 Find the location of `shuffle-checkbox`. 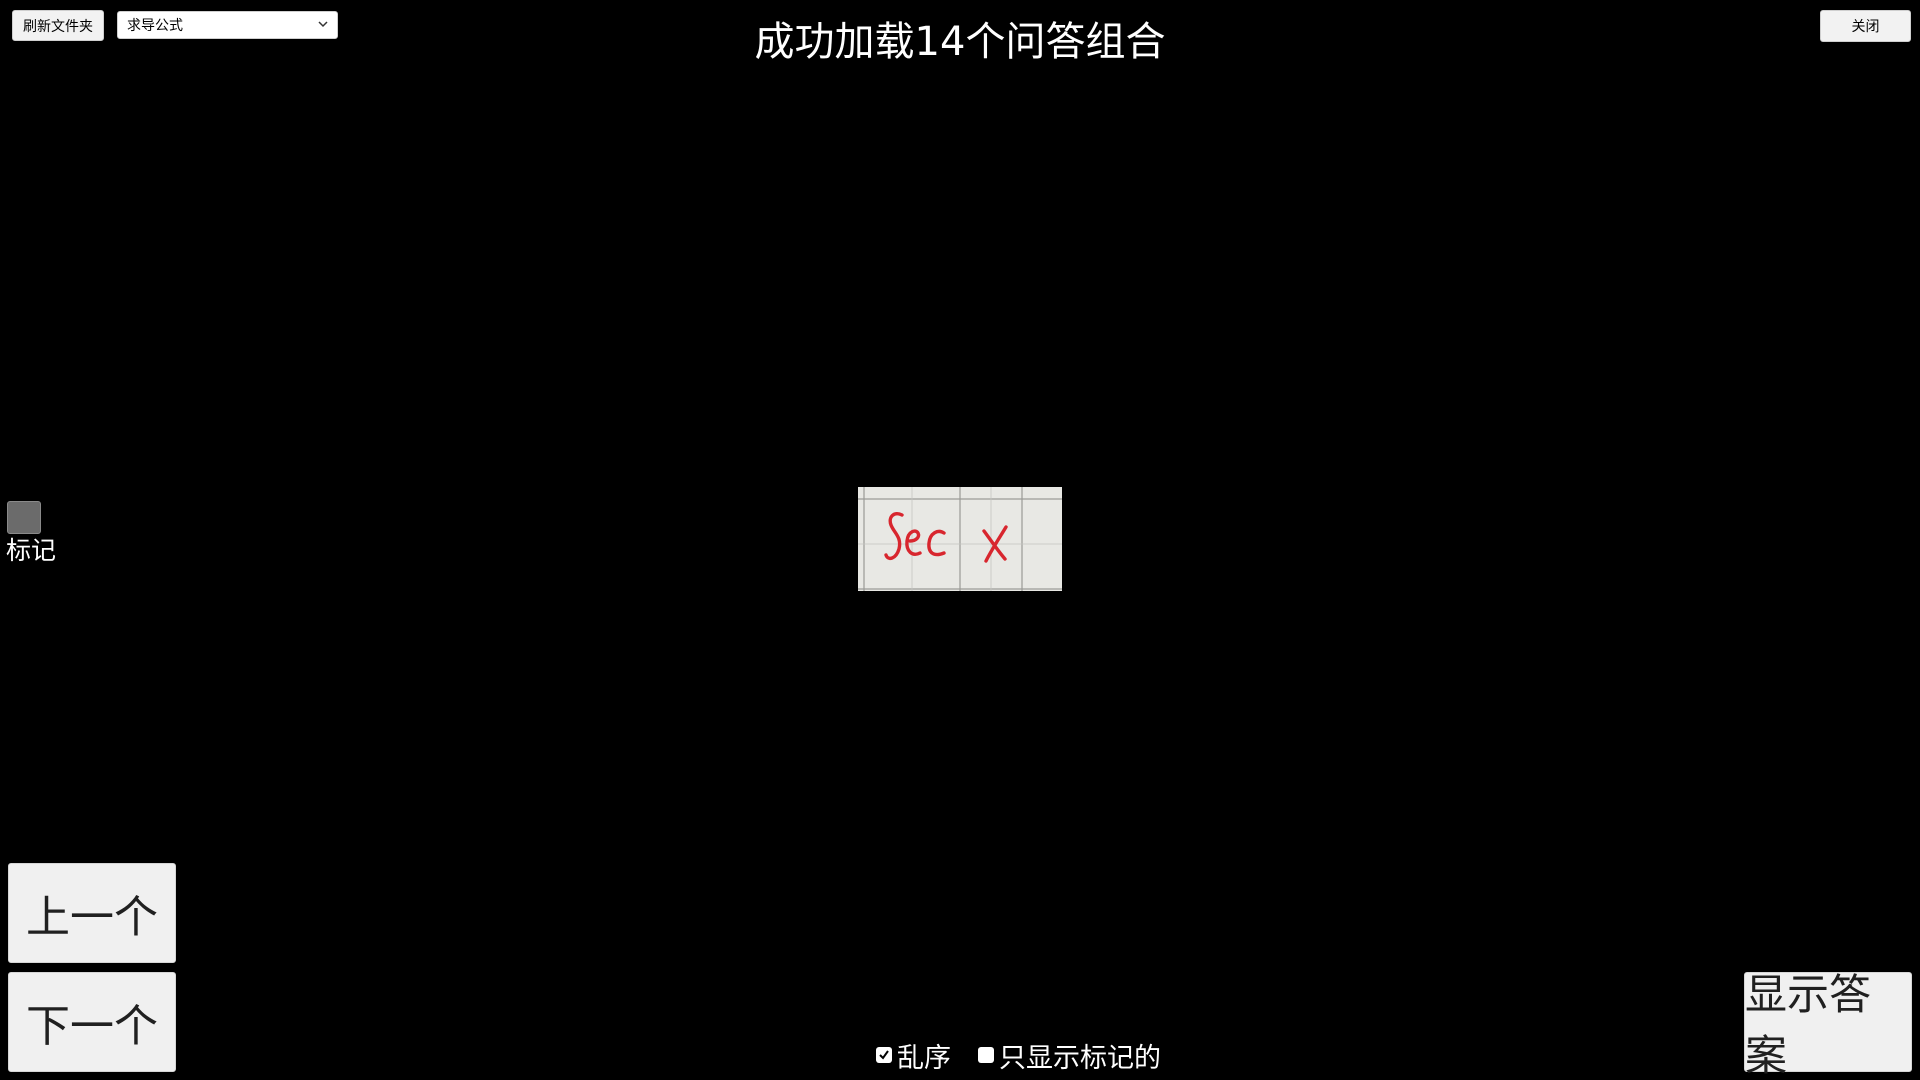

shuffle-checkbox is located at coordinates (884, 1055).